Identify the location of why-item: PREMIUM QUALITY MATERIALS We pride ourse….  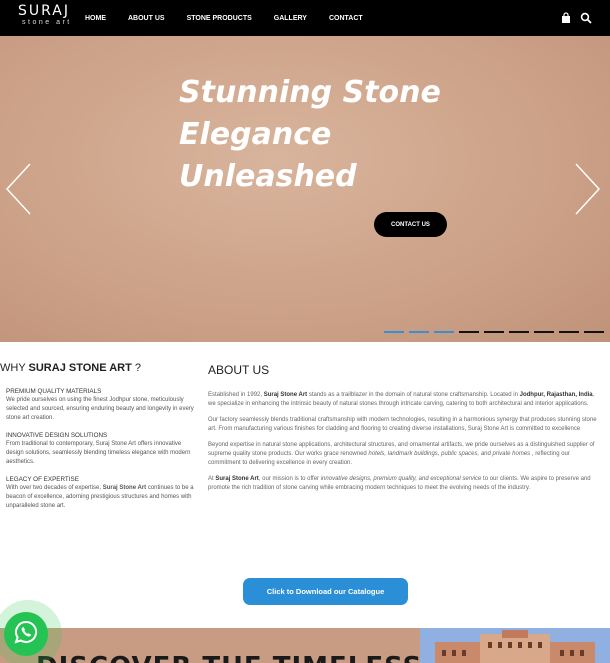
(100, 405).